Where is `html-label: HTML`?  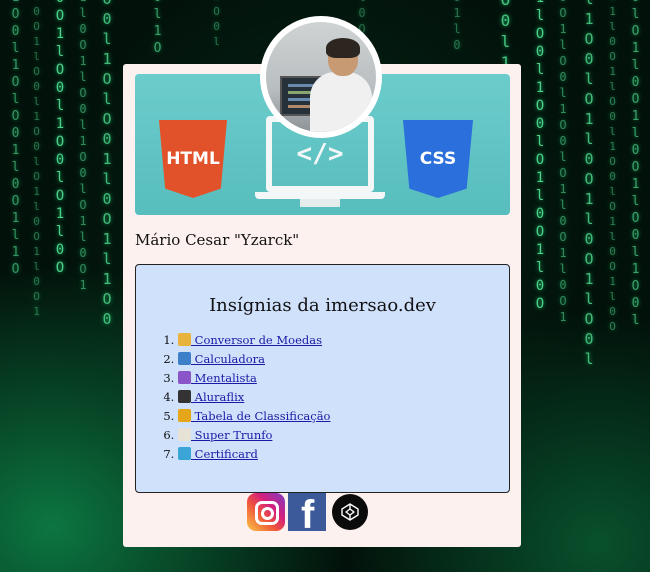 html-label: HTML is located at coordinates (193, 159).